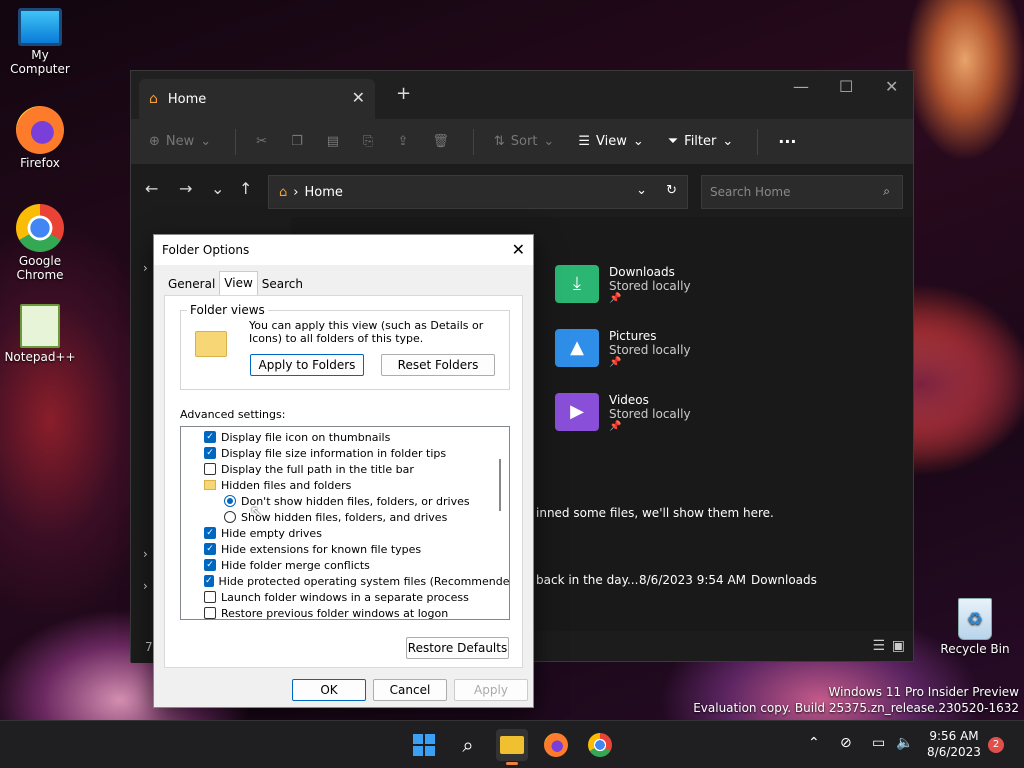 Image resolution: width=1024 pixels, height=768 pixels. I want to click on refresh-icon: ↻, so click(671, 190).